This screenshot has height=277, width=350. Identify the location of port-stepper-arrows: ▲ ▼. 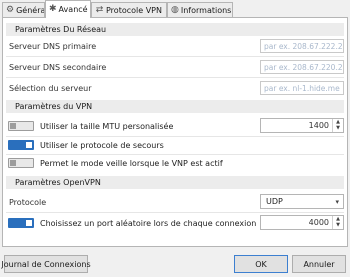
(337, 222).